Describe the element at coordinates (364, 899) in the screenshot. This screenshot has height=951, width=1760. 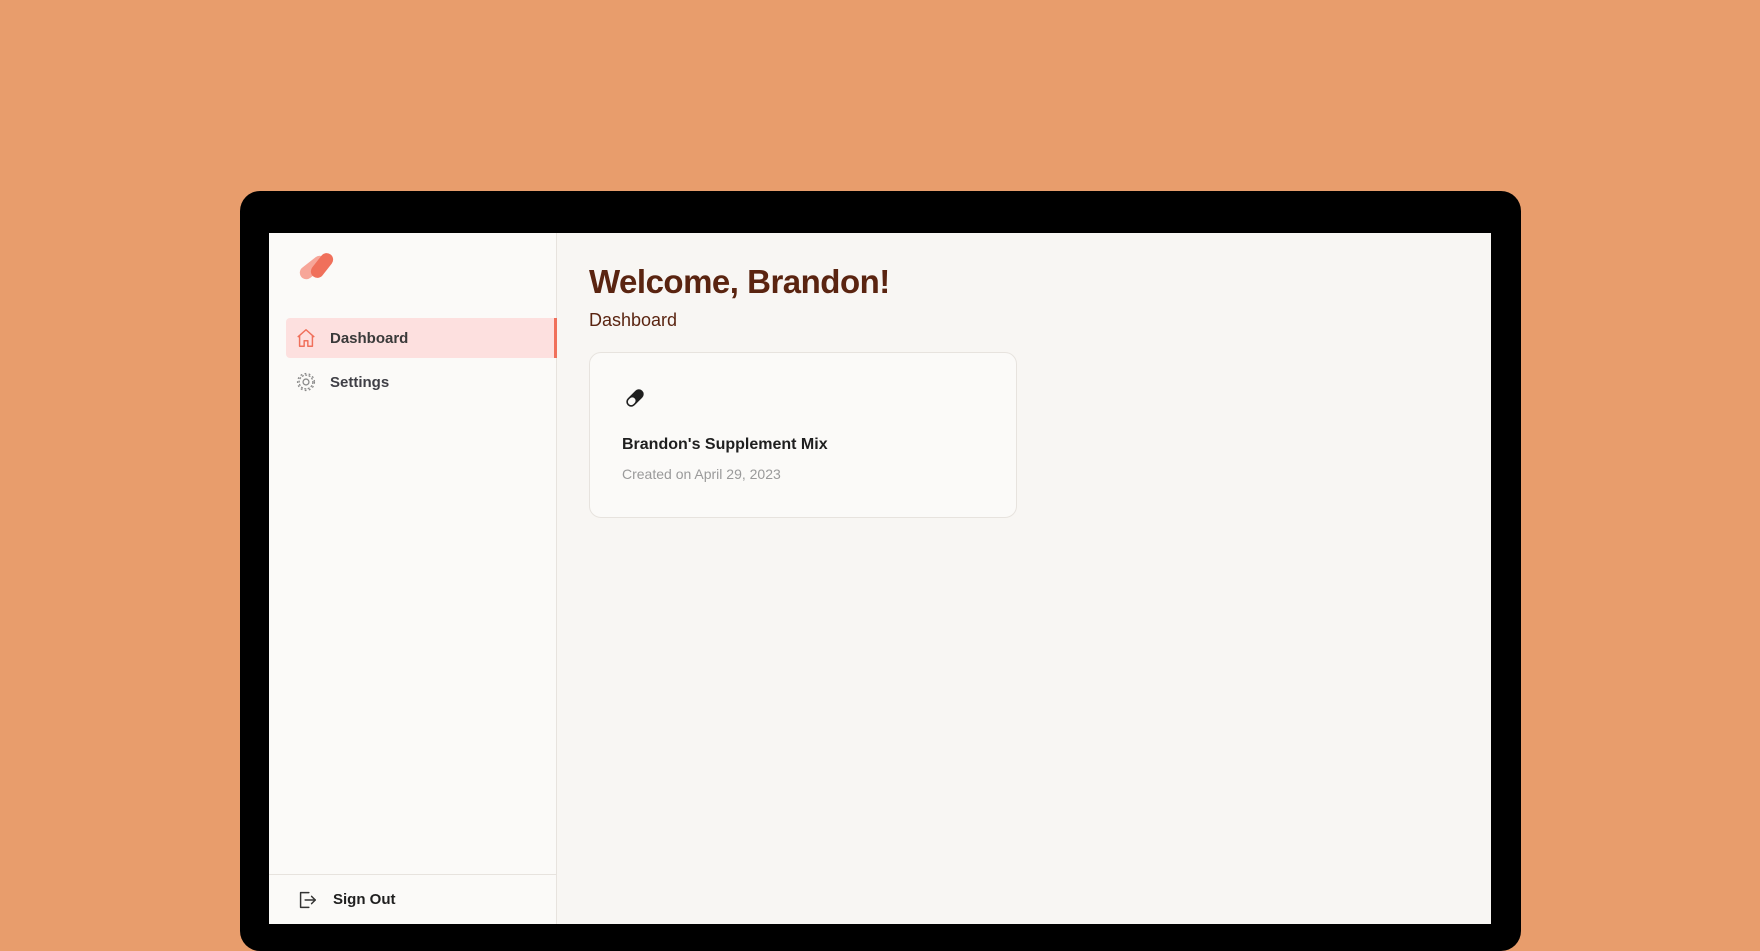
I see `sign-out-label: Sign Out` at that location.